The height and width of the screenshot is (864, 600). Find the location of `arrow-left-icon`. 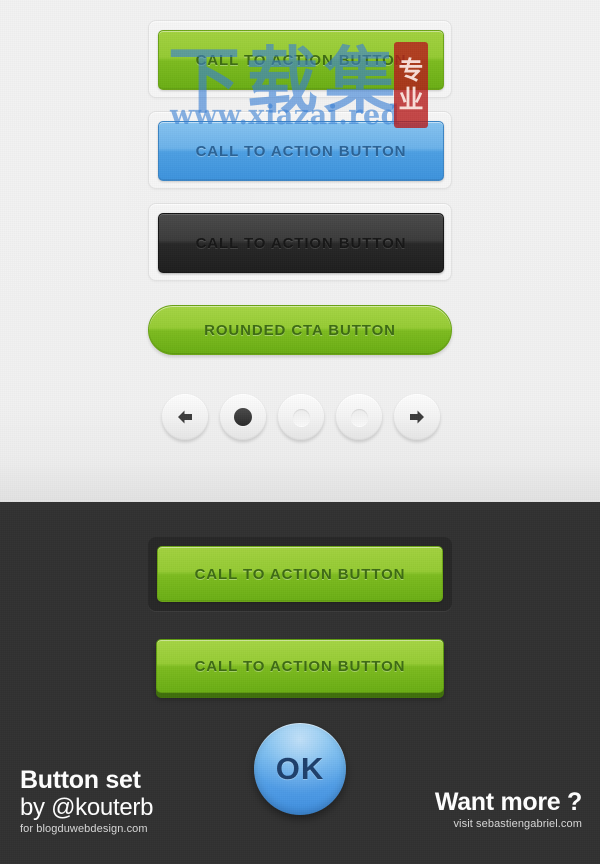

arrow-left-icon is located at coordinates (185, 417).